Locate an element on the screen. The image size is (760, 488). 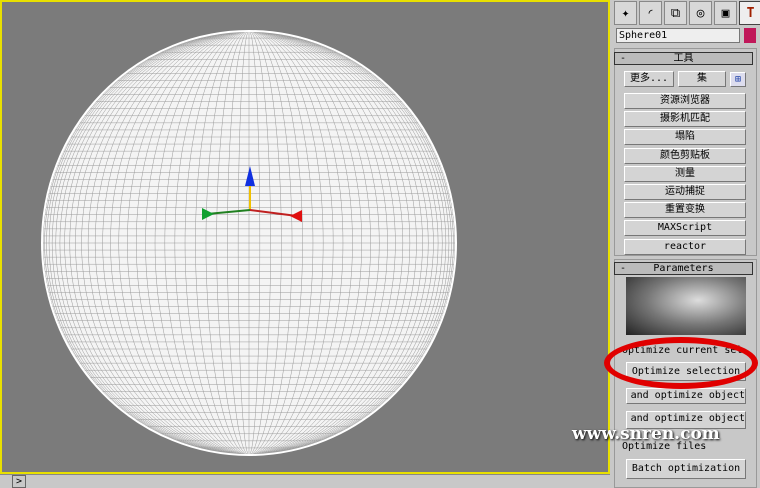
pick-optimize-button: Pick and optimize object is located at coordinates (686, 396).